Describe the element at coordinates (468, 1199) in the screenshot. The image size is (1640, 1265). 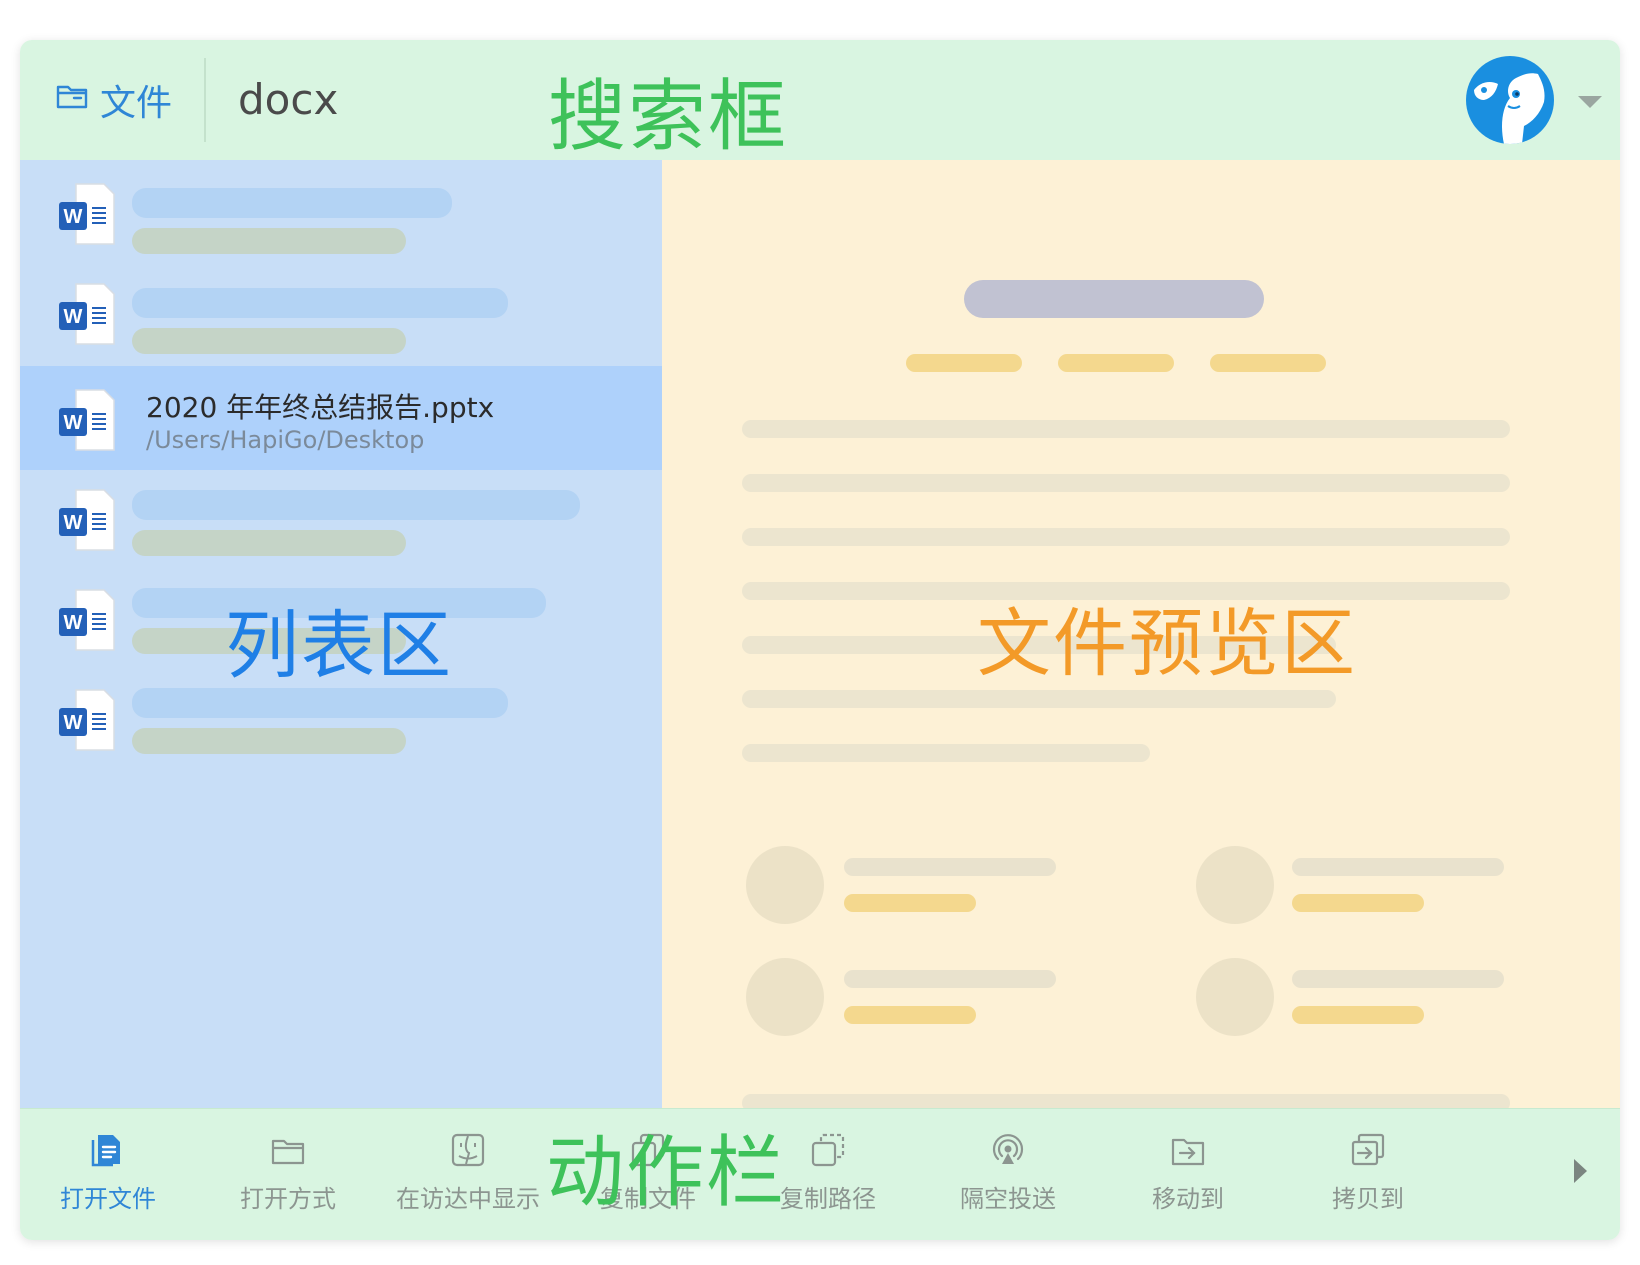
I see `show-in-finder-label: 在访达中显示` at that location.